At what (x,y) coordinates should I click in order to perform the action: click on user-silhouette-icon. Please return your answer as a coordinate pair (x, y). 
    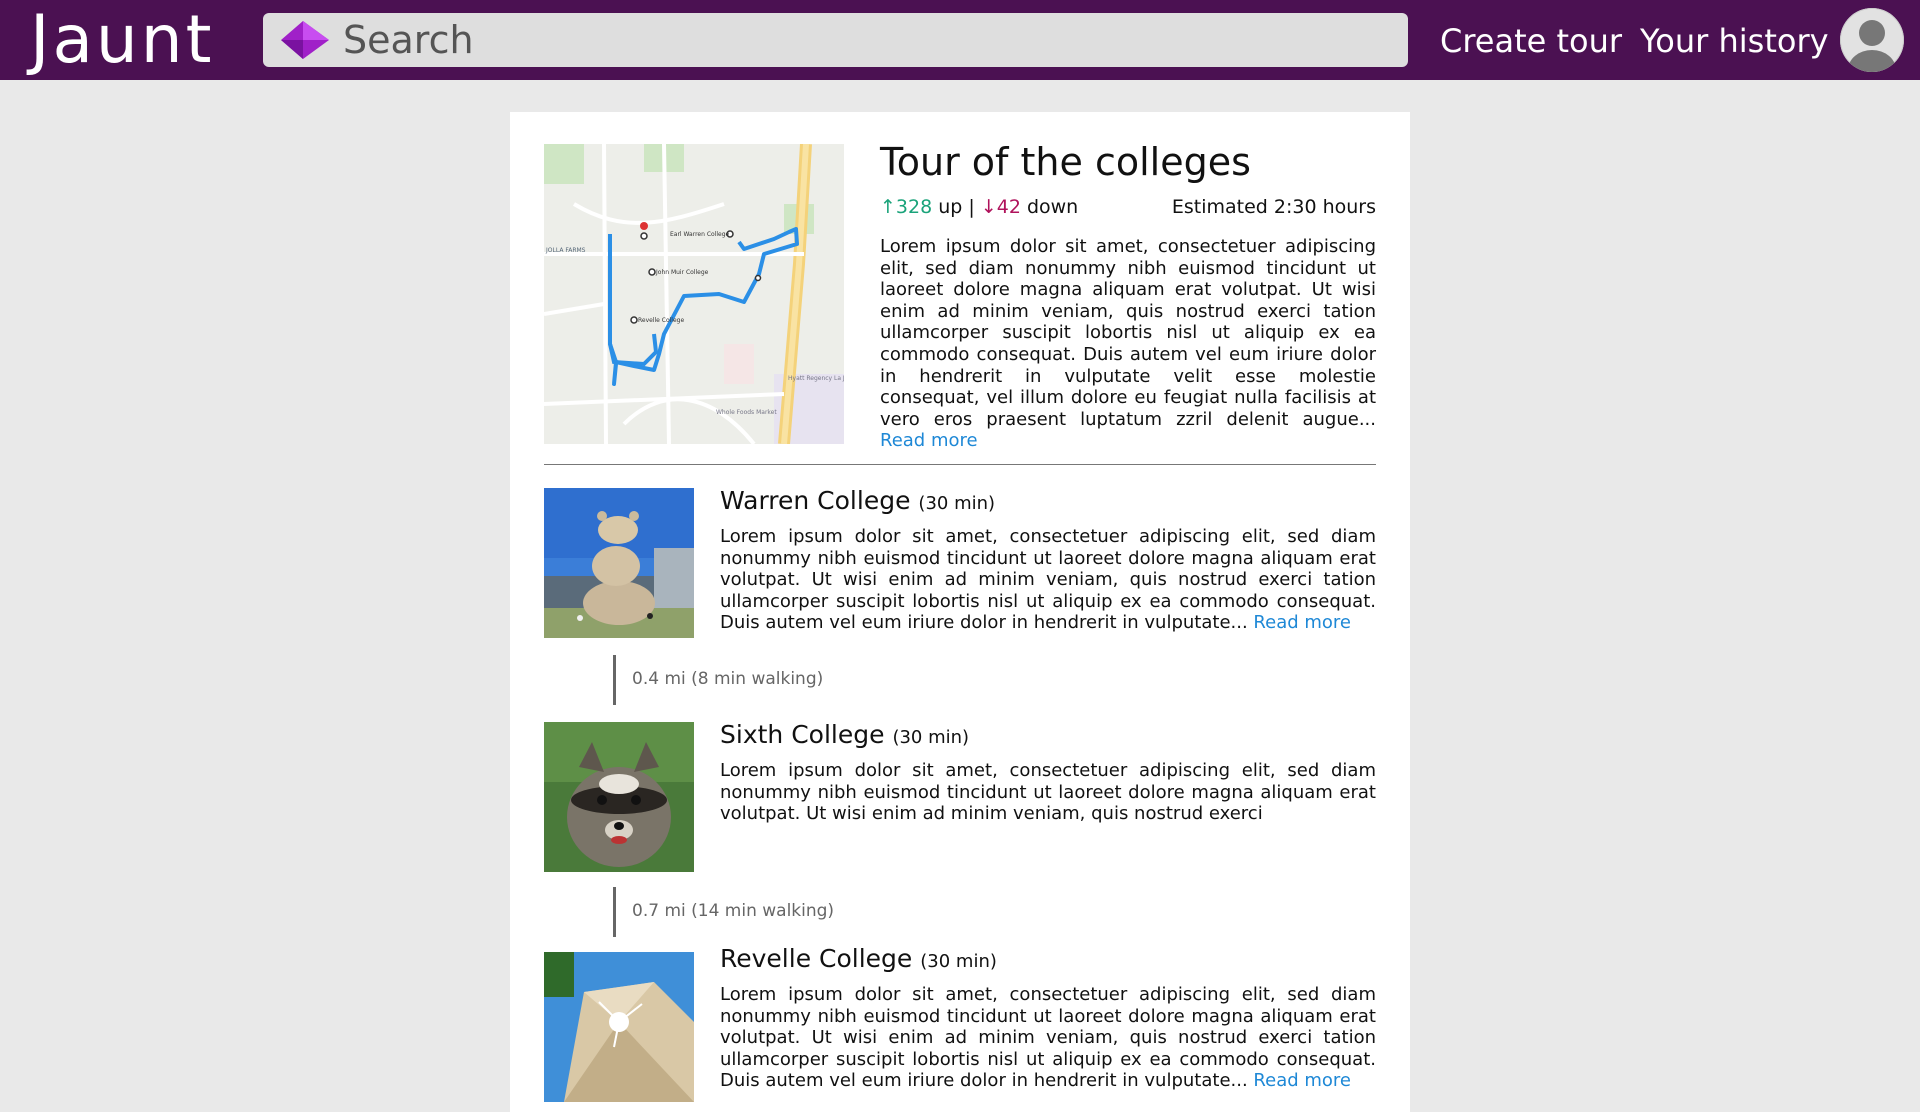
    Looking at the image, I should click on (1872, 46).